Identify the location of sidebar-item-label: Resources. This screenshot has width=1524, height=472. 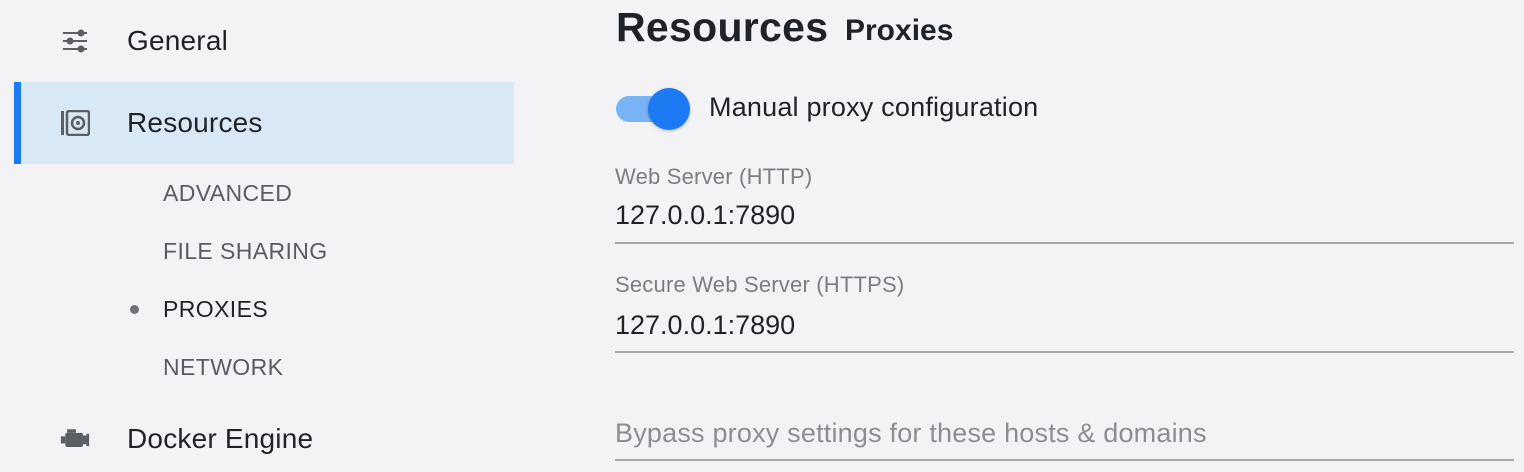
(195, 122).